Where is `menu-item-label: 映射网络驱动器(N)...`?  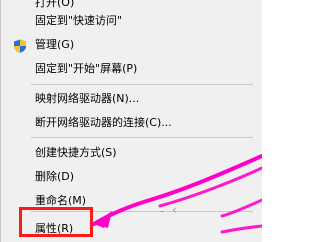 menu-item-label: 映射网络驱动器(N)... is located at coordinates (87, 98).